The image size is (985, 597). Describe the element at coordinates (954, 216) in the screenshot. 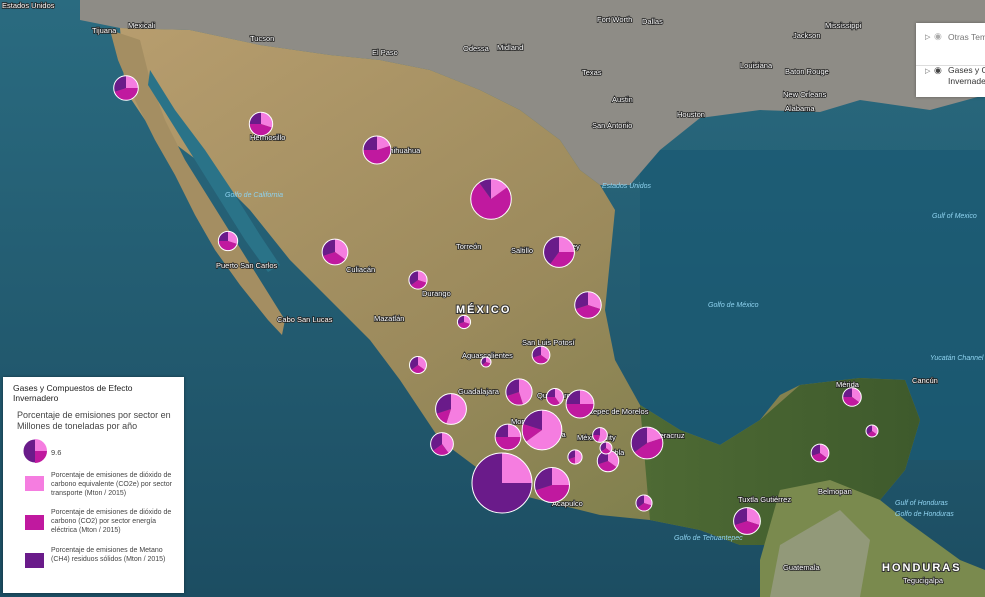

I see `water-label: Gulf of Mexico` at that location.